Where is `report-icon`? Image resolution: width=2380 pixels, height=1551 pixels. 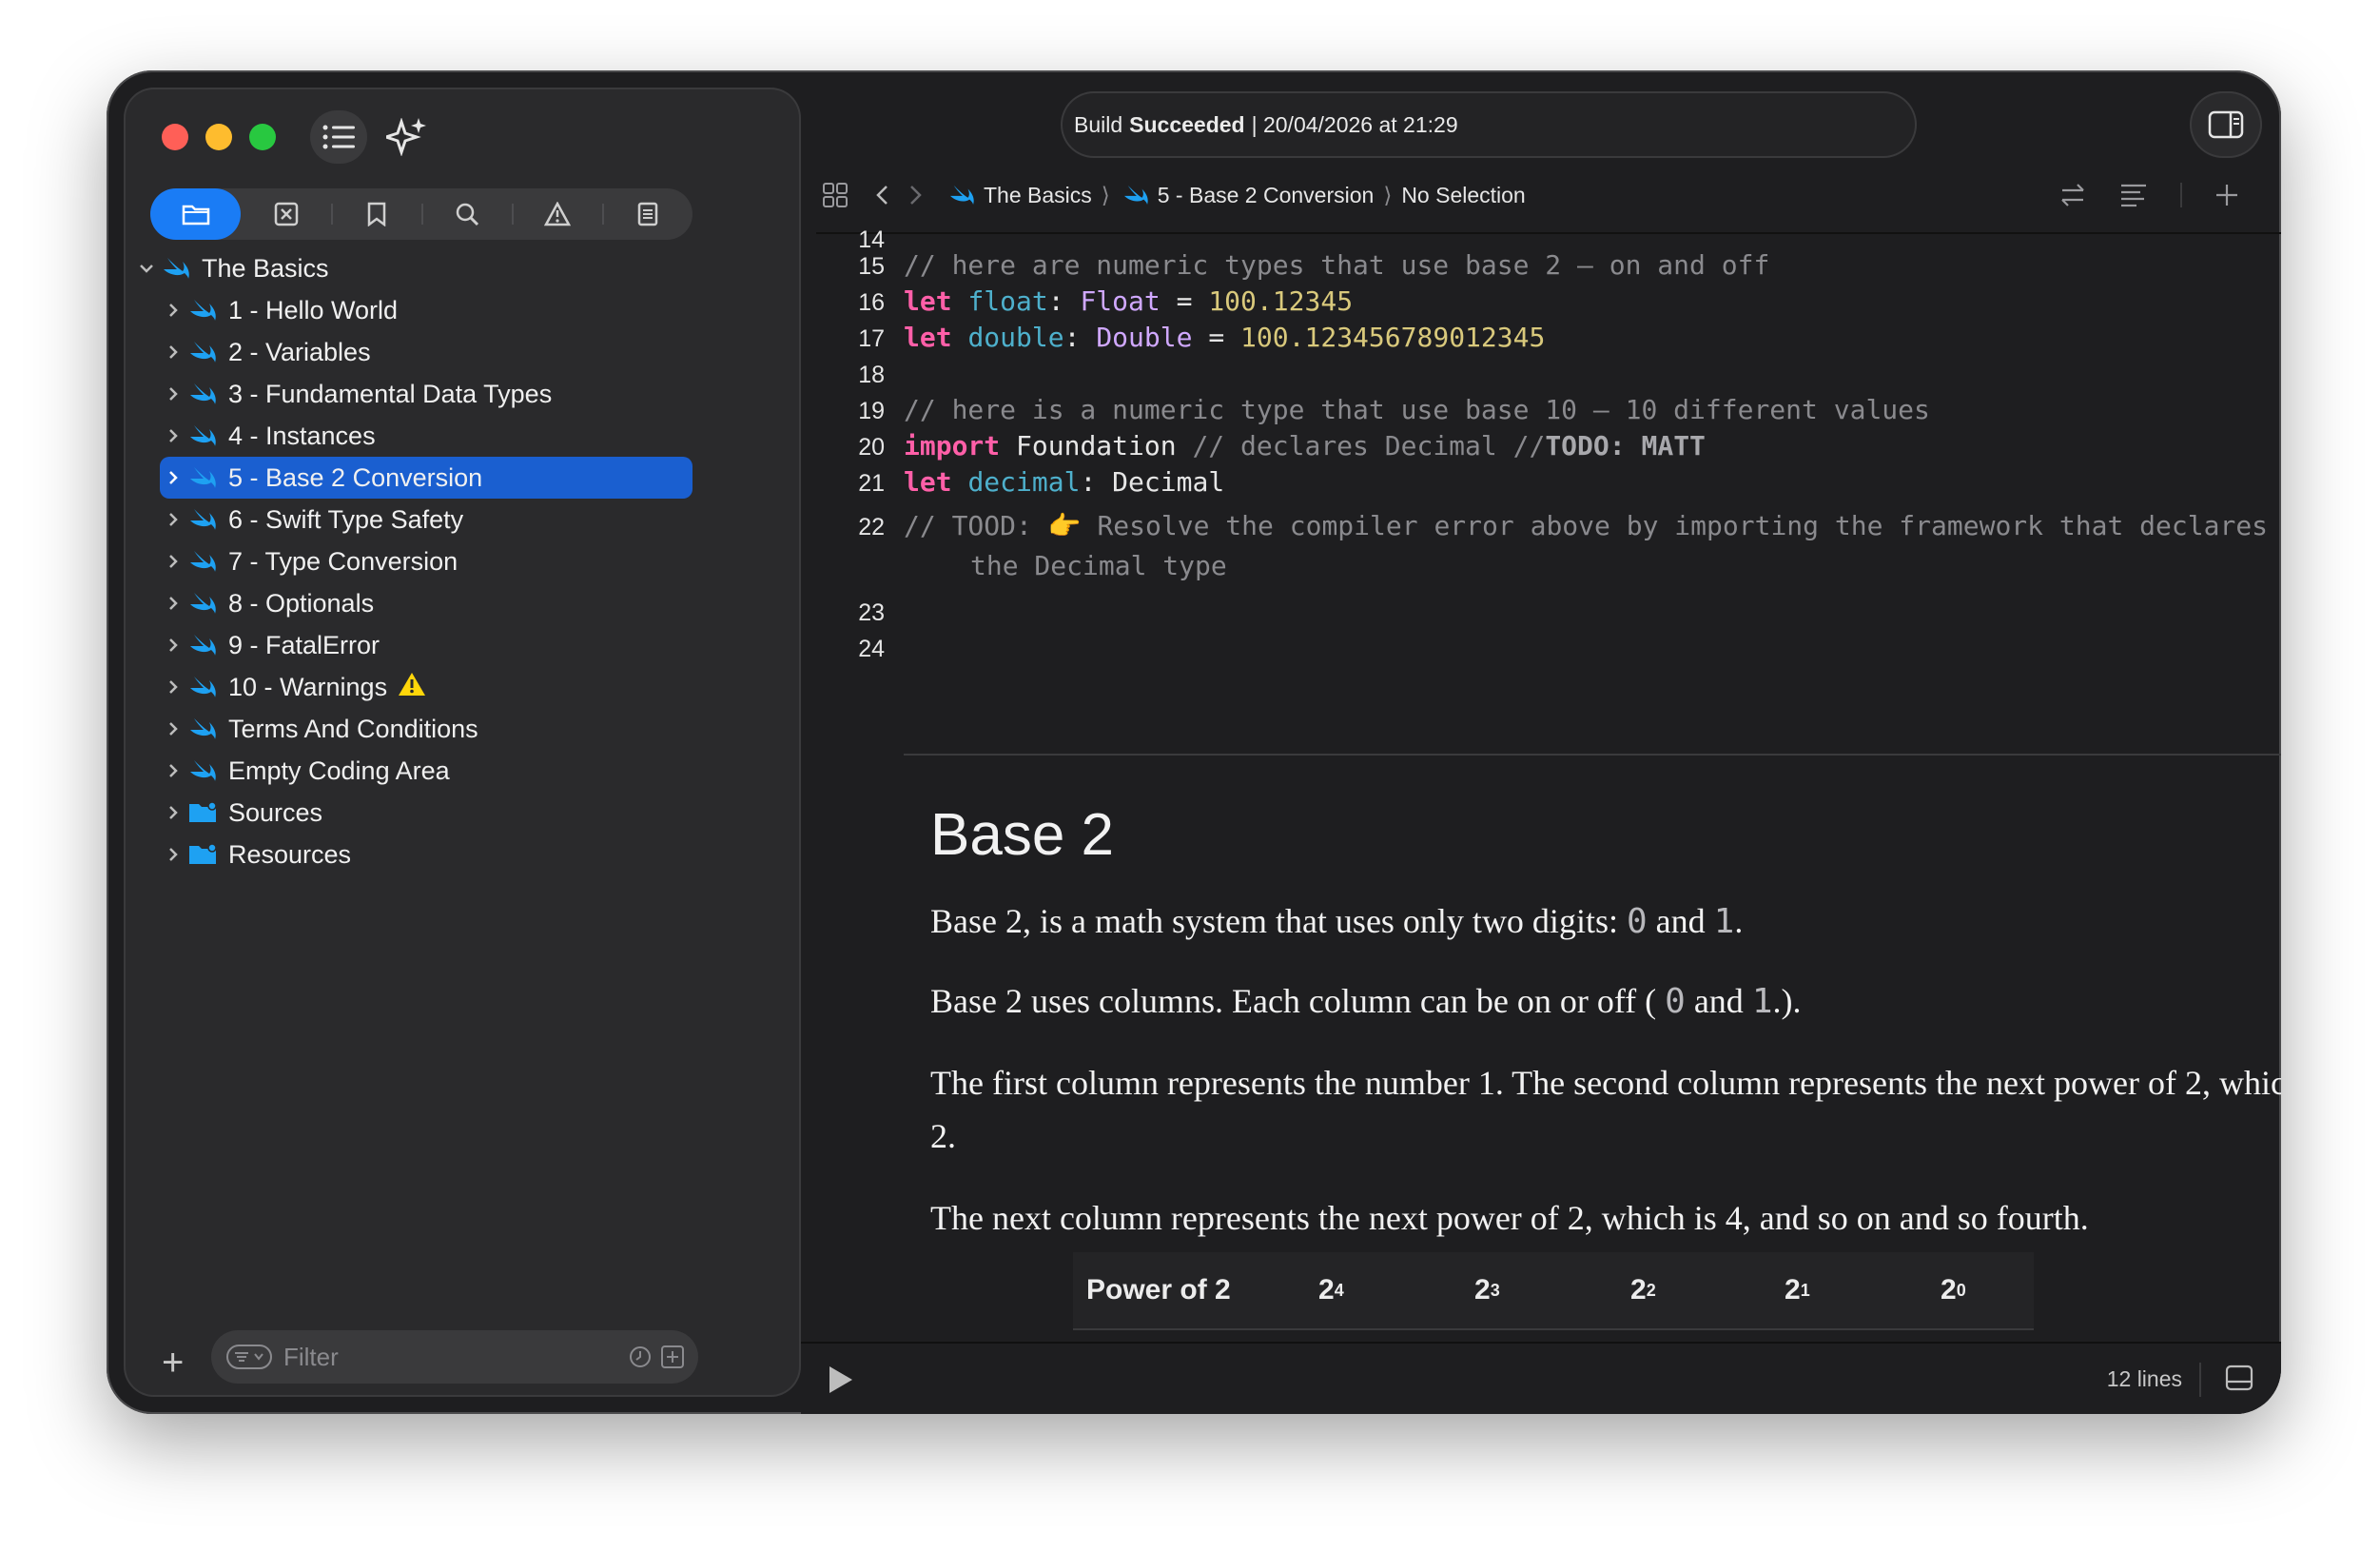 report-icon is located at coordinates (647, 214).